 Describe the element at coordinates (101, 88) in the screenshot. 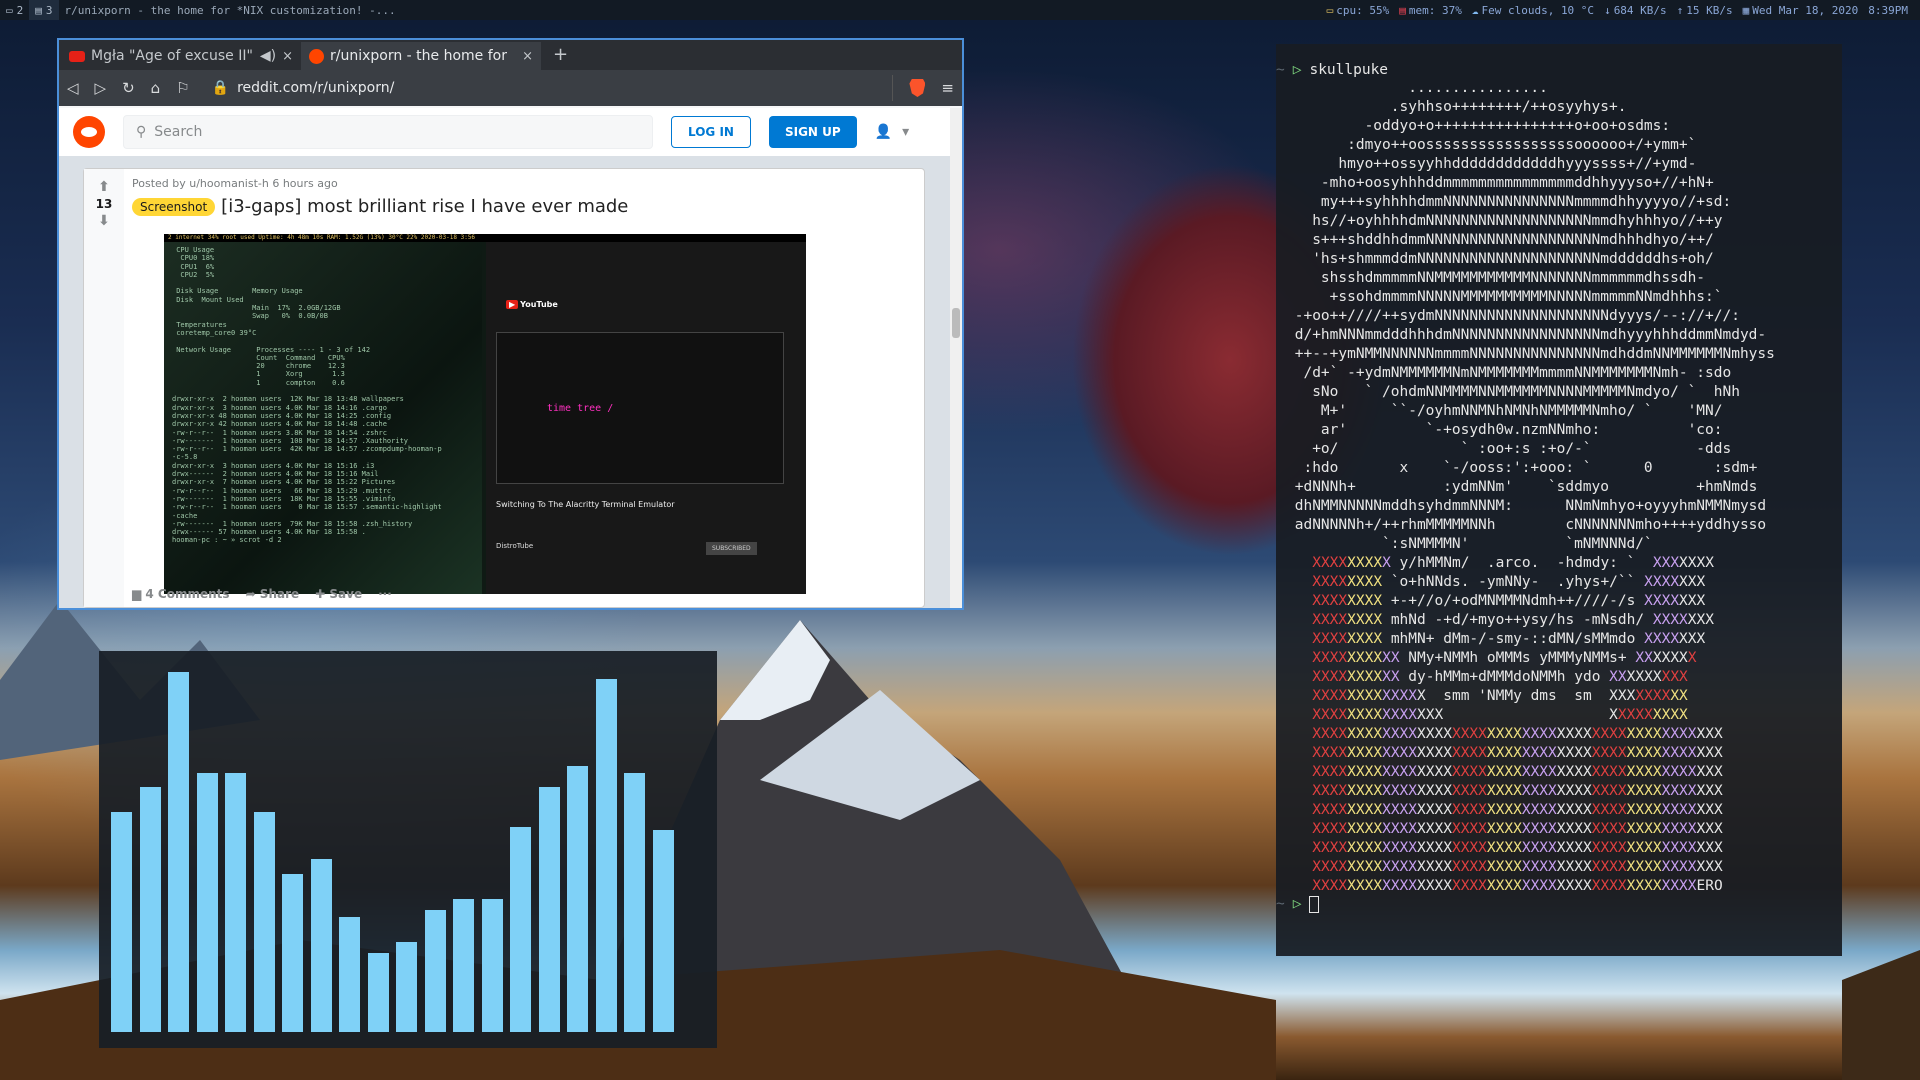

I see `forward-icon: ▷` at that location.